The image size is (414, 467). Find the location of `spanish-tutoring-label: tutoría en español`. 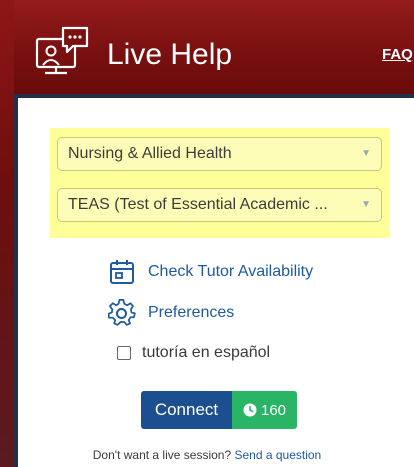

spanish-tutoring-label: tutoría en español is located at coordinates (206, 352).